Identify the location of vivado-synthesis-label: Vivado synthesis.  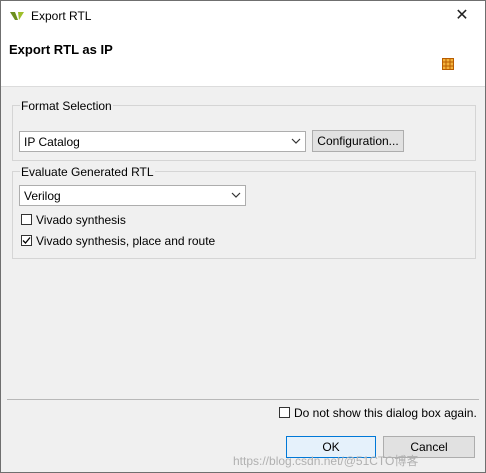
(81, 220).